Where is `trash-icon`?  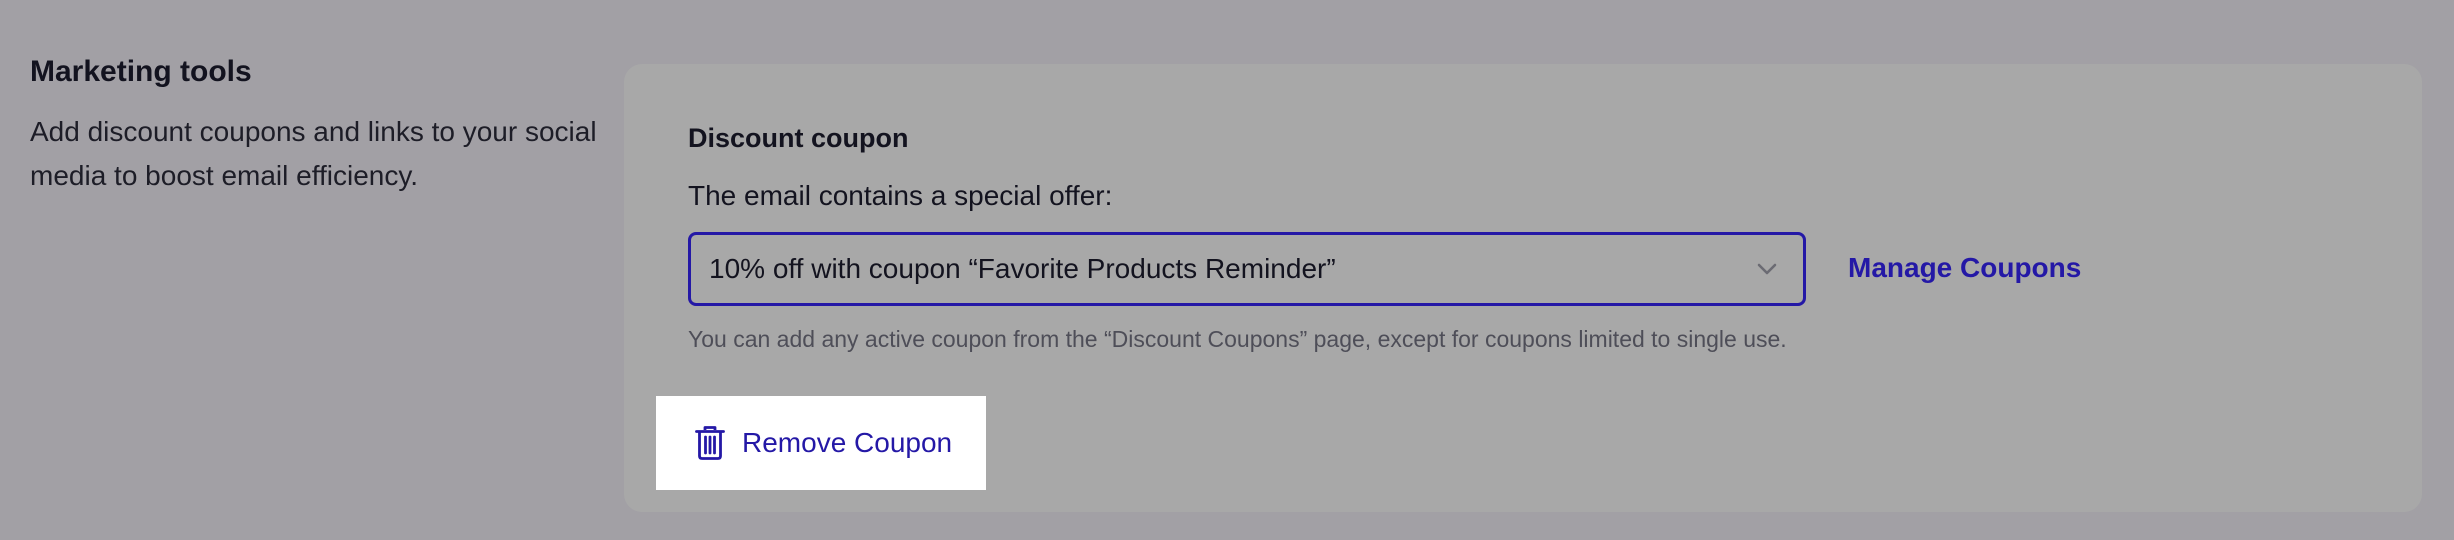
trash-icon is located at coordinates (710, 443).